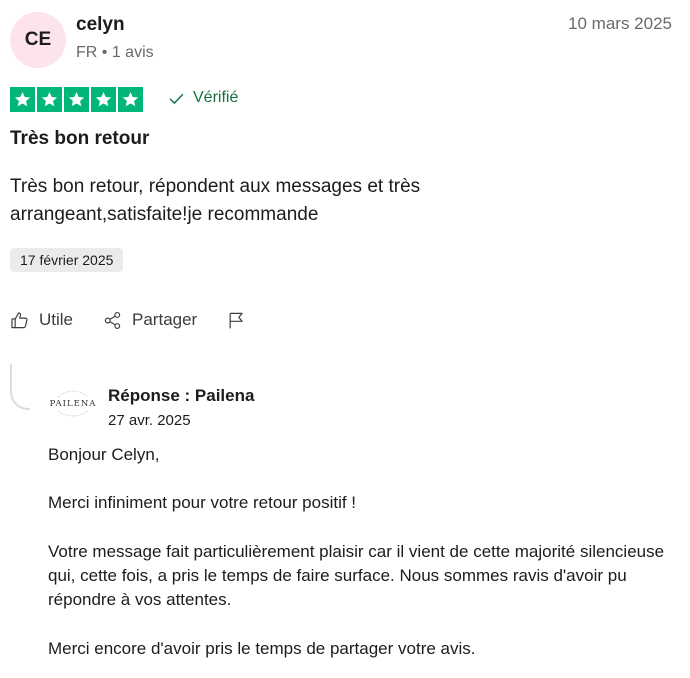 The image size is (690, 678). What do you see at coordinates (165, 319) in the screenshot?
I see `share-label: Partager` at bounding box center [165, 319].